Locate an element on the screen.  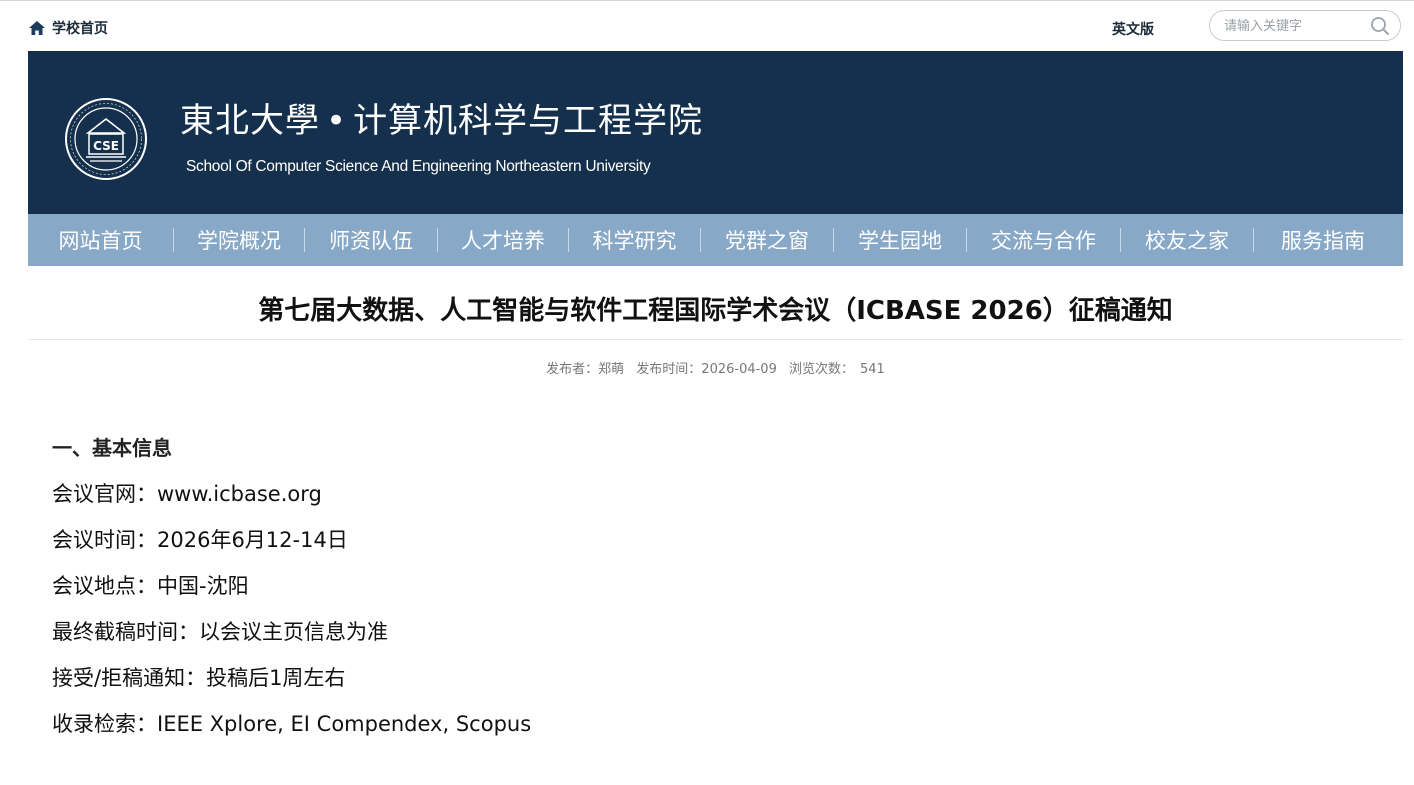
school-name-cn: 東北大學 • 计算机科学与工程学院 is located at coordinates (441, 117).